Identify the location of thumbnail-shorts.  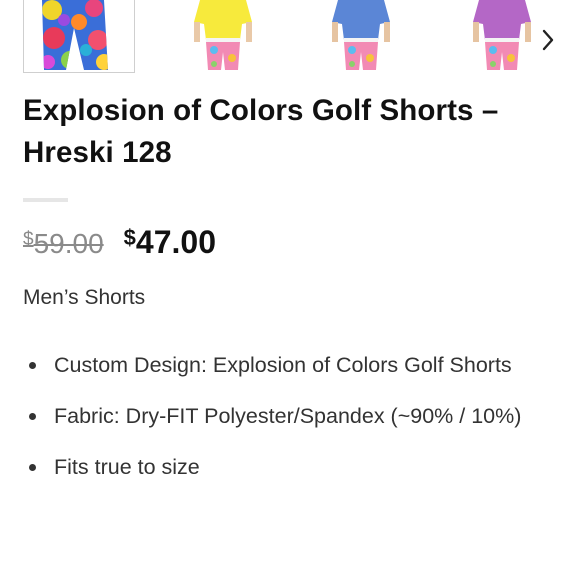
(79, 36).